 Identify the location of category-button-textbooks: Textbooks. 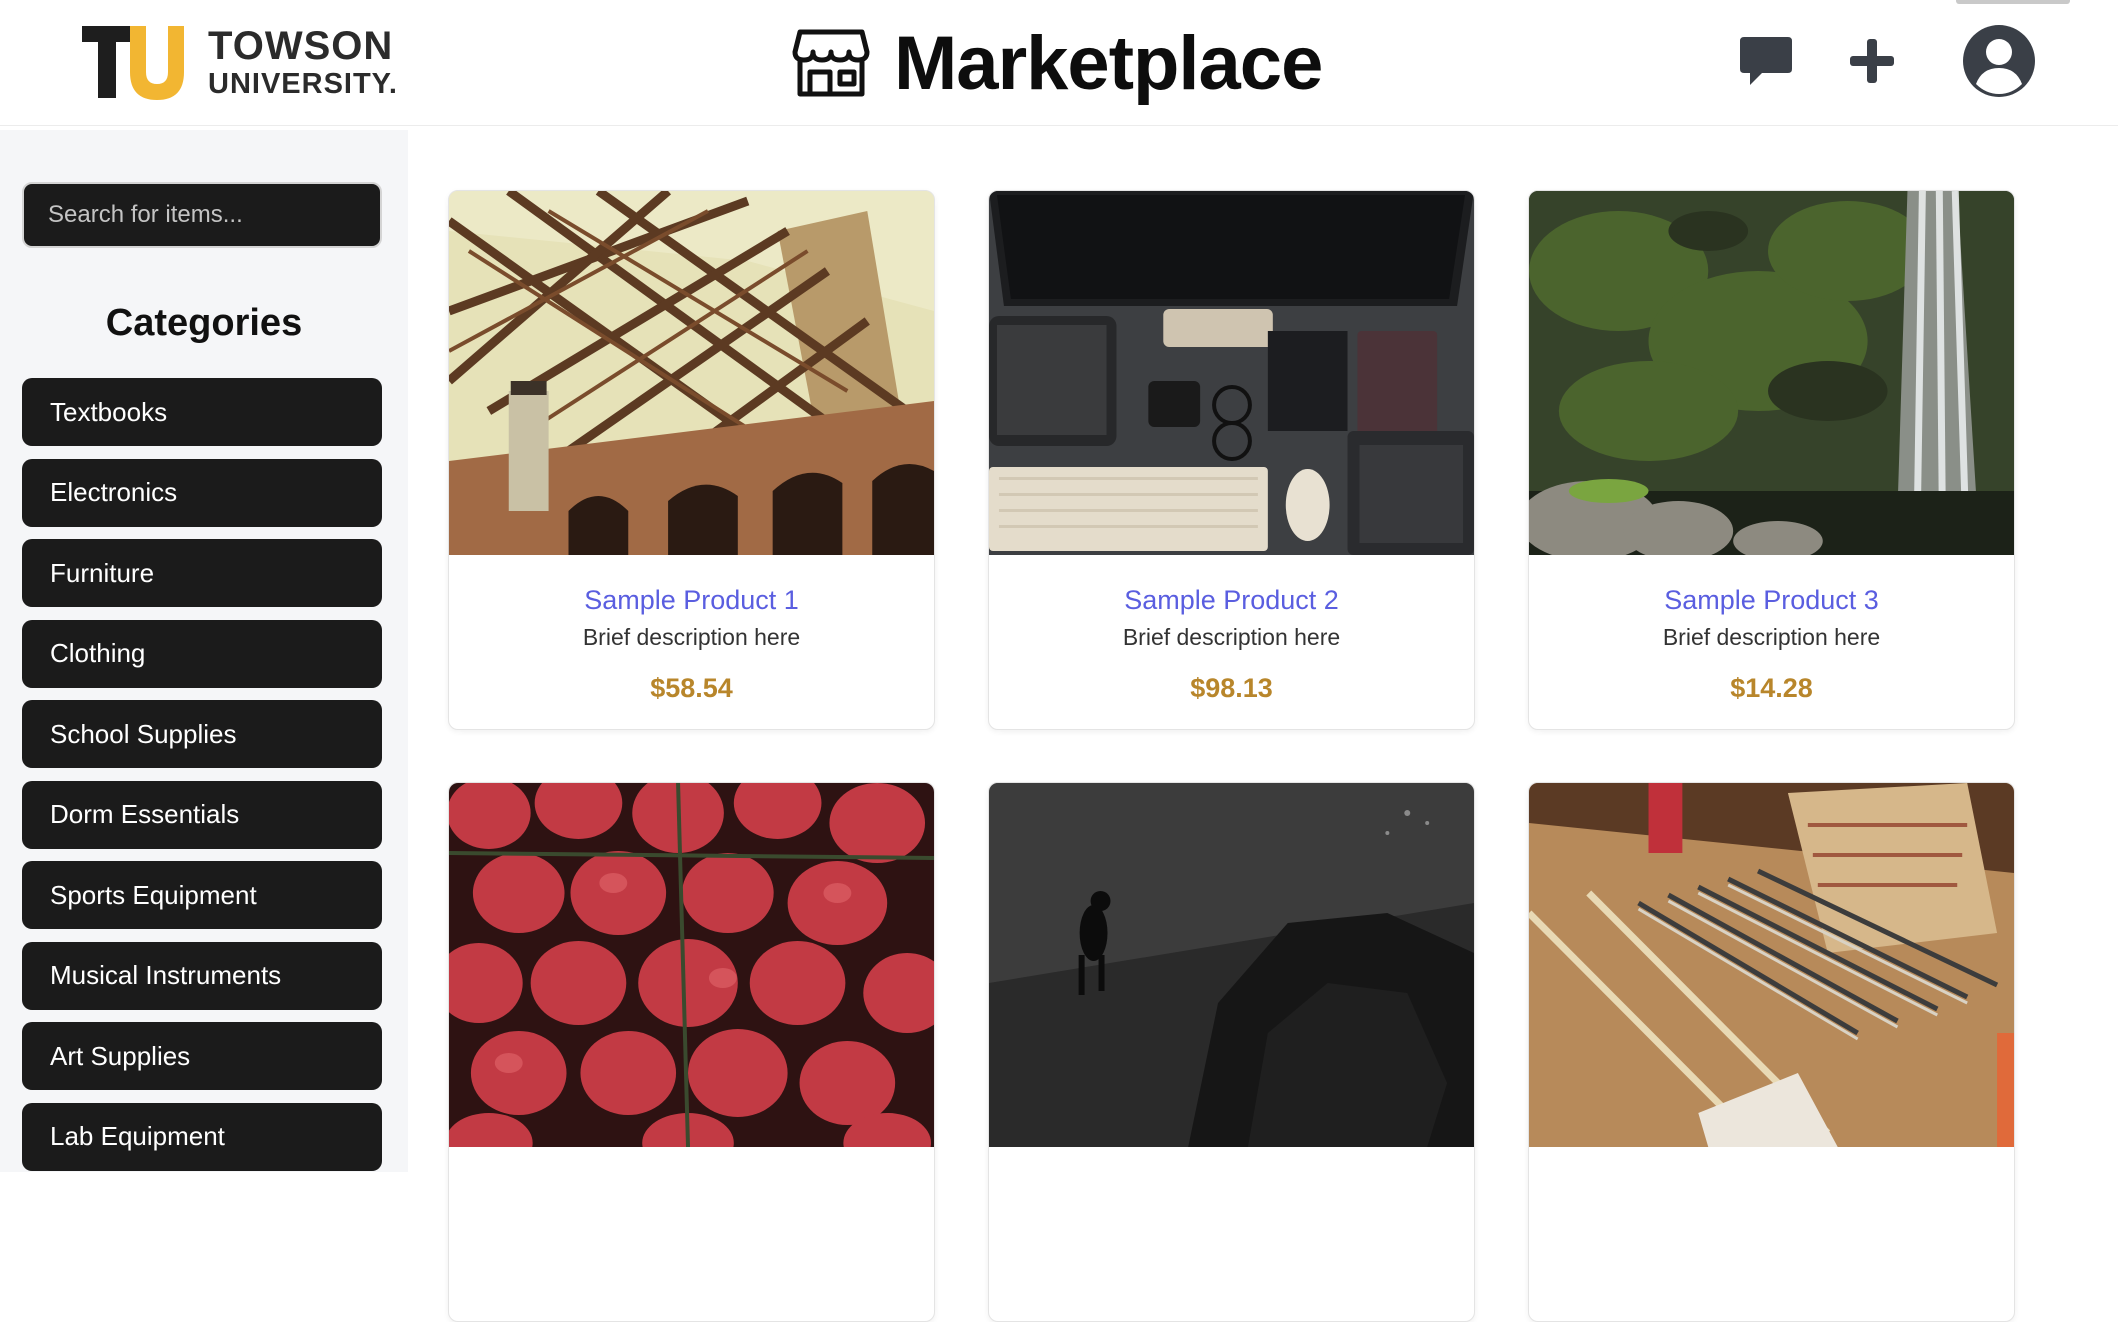
(202, 412).